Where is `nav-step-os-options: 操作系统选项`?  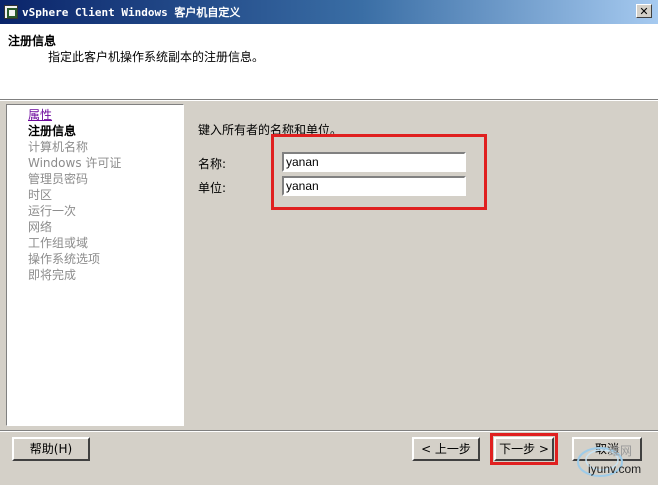 nav-step-os-options: 操作系统选项 is located at coordinates (64, 259).